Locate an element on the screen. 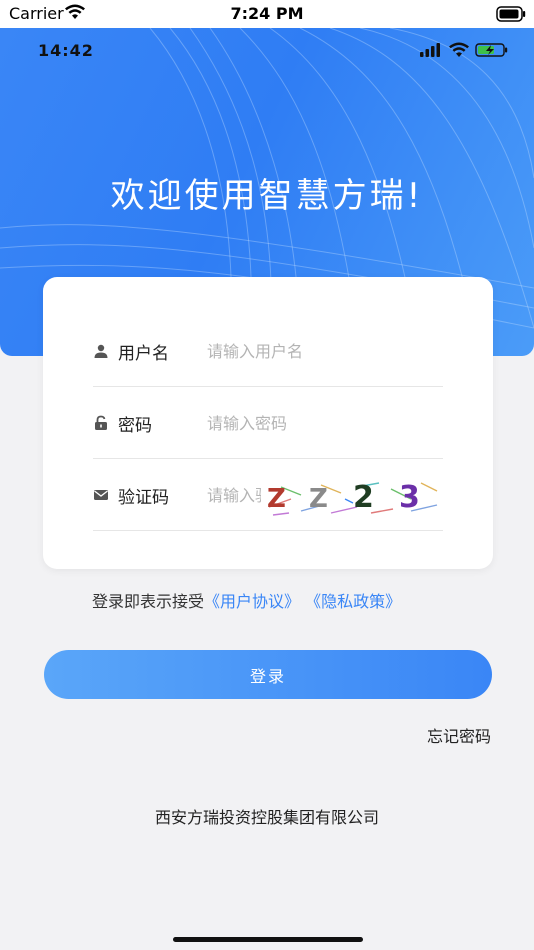  system-status-bar: Carrier 7:24 PM is located at coordinates (267, 14).